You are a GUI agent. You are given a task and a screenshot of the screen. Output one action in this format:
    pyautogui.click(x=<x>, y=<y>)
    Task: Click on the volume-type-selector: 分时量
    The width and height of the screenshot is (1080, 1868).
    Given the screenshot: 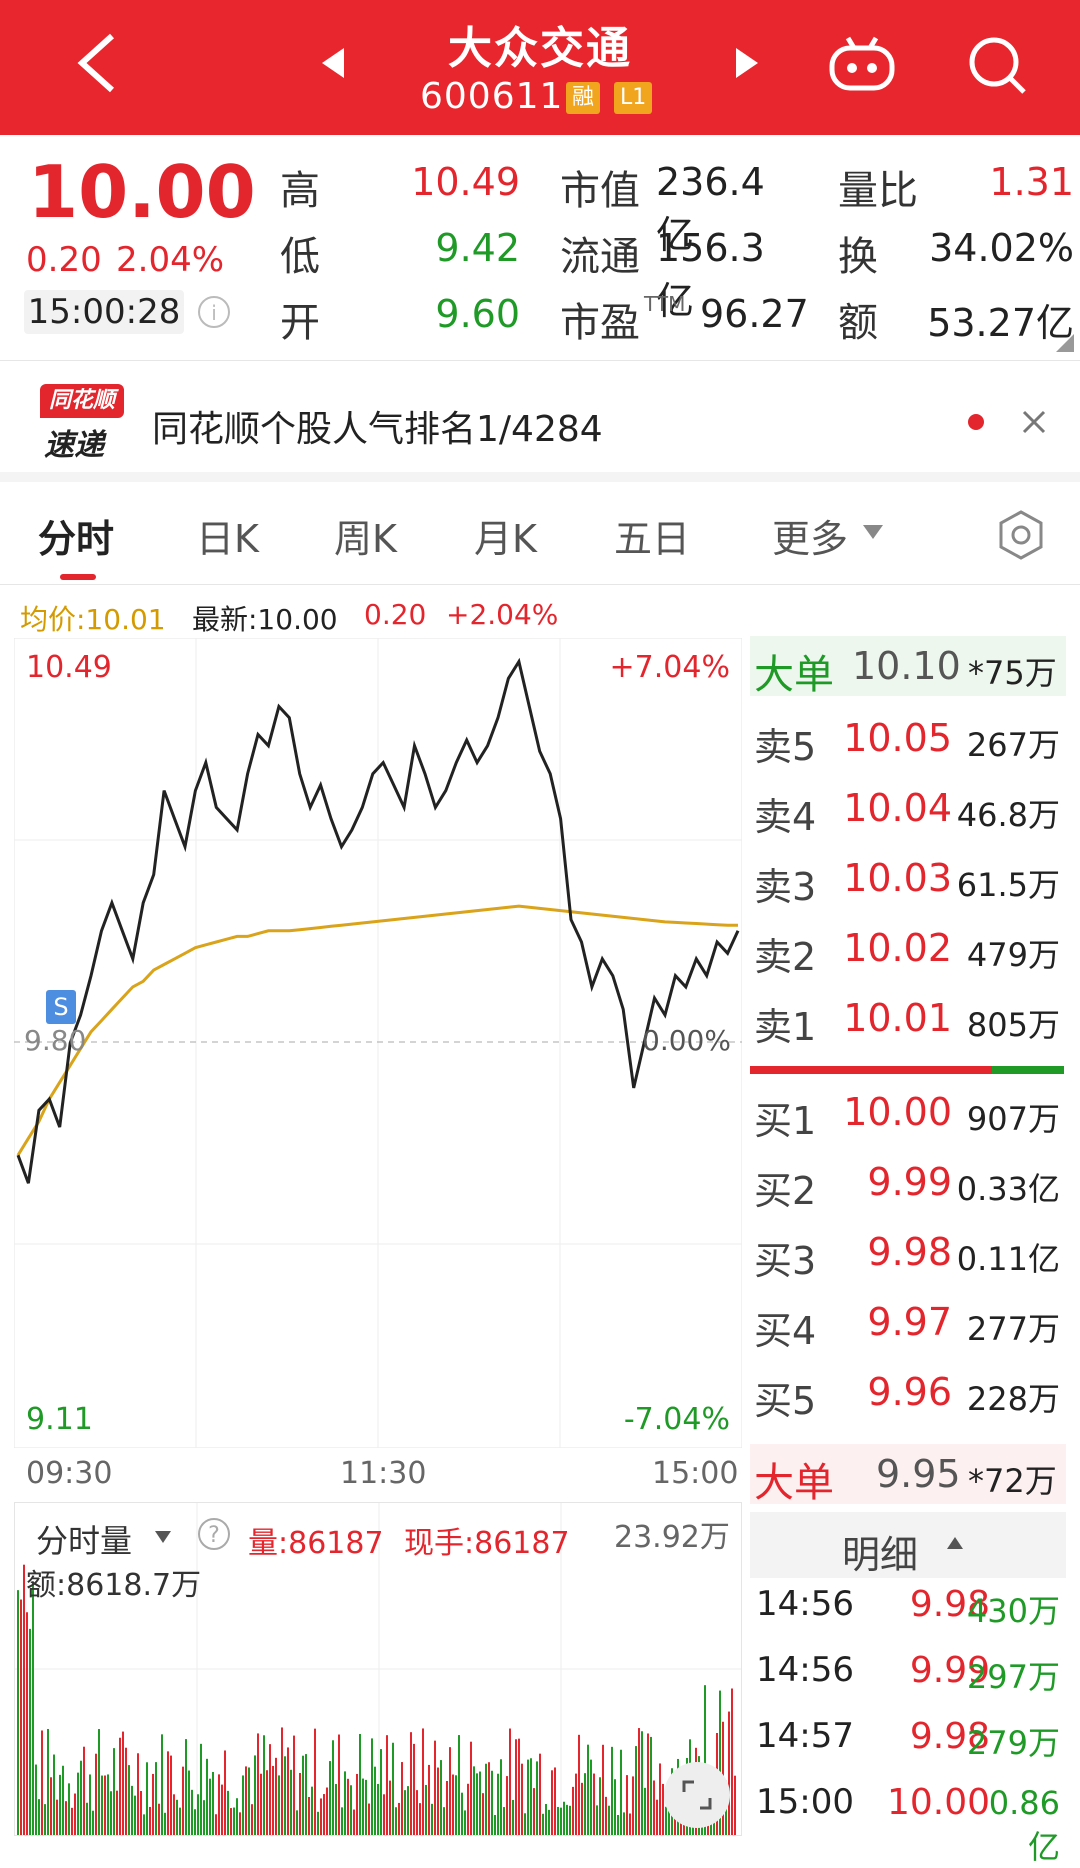 What is the action you would take?
    pyautogui.click(x=84, y=1539)
    